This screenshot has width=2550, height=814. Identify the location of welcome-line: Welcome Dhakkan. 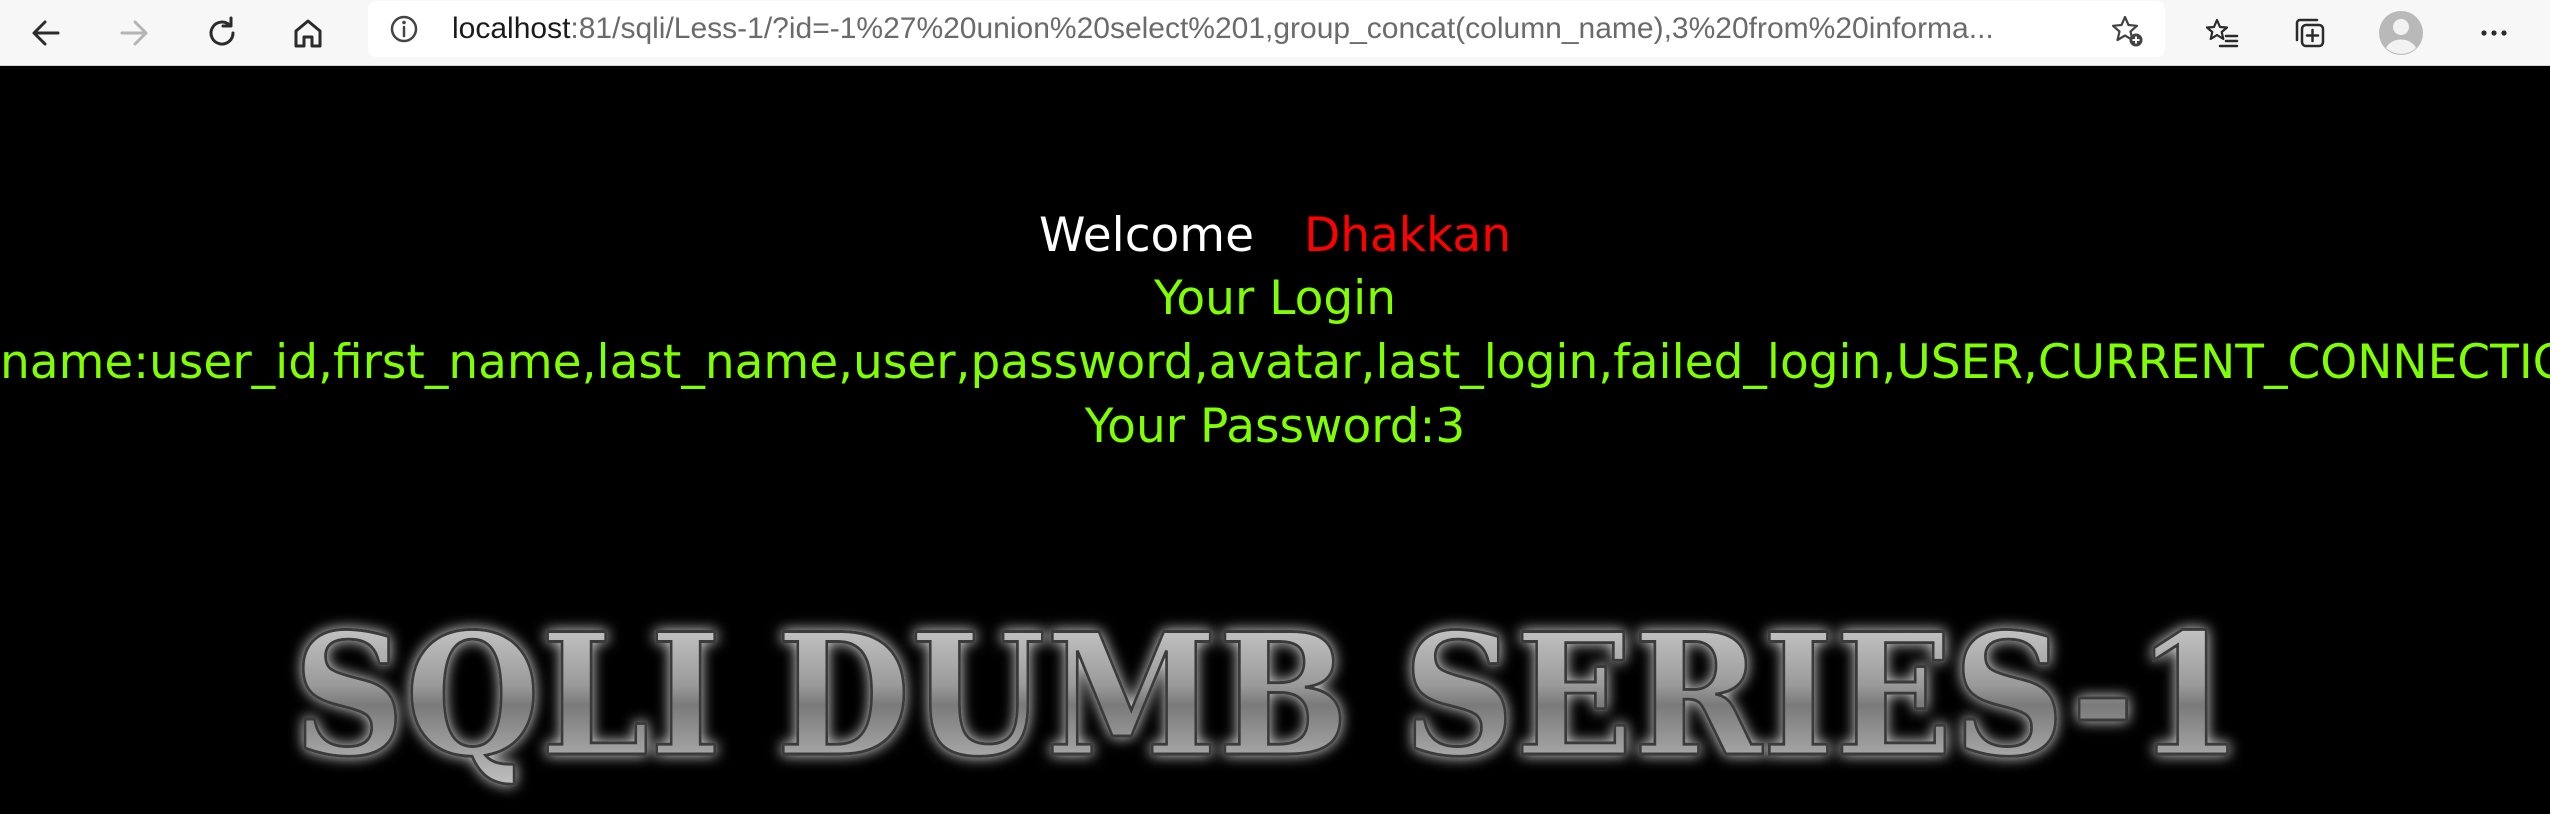
(1275, 236).